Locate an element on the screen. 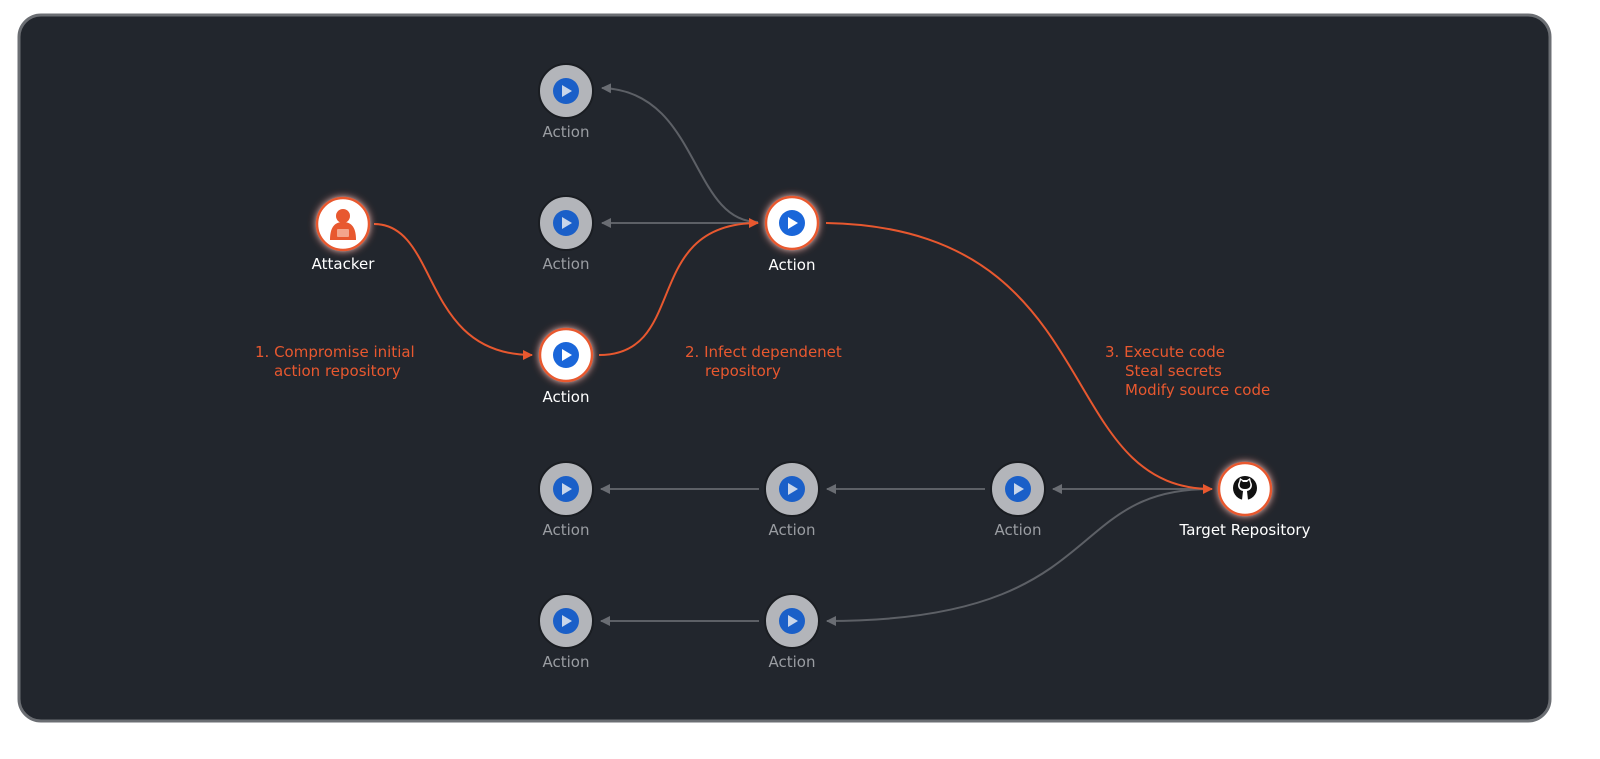  node-action-action-top: Action is located at coordinates (566, 102).